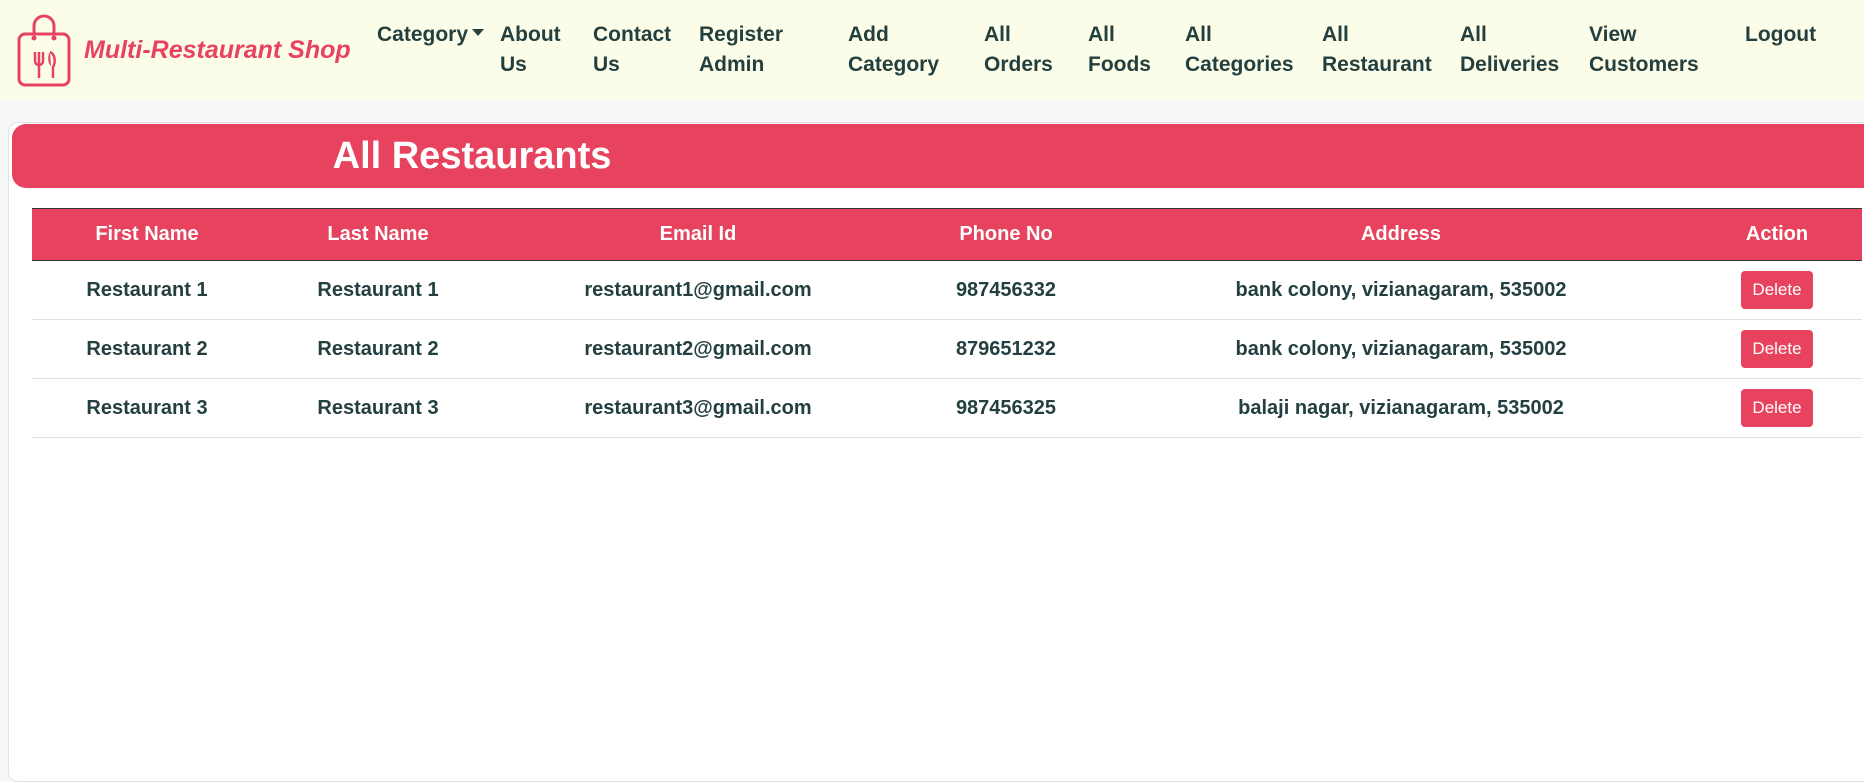 Image resolution: width=1864 pixels, height=782 pixels. I want to click on nav-view-customers: View Customers, so click(1644, 50).